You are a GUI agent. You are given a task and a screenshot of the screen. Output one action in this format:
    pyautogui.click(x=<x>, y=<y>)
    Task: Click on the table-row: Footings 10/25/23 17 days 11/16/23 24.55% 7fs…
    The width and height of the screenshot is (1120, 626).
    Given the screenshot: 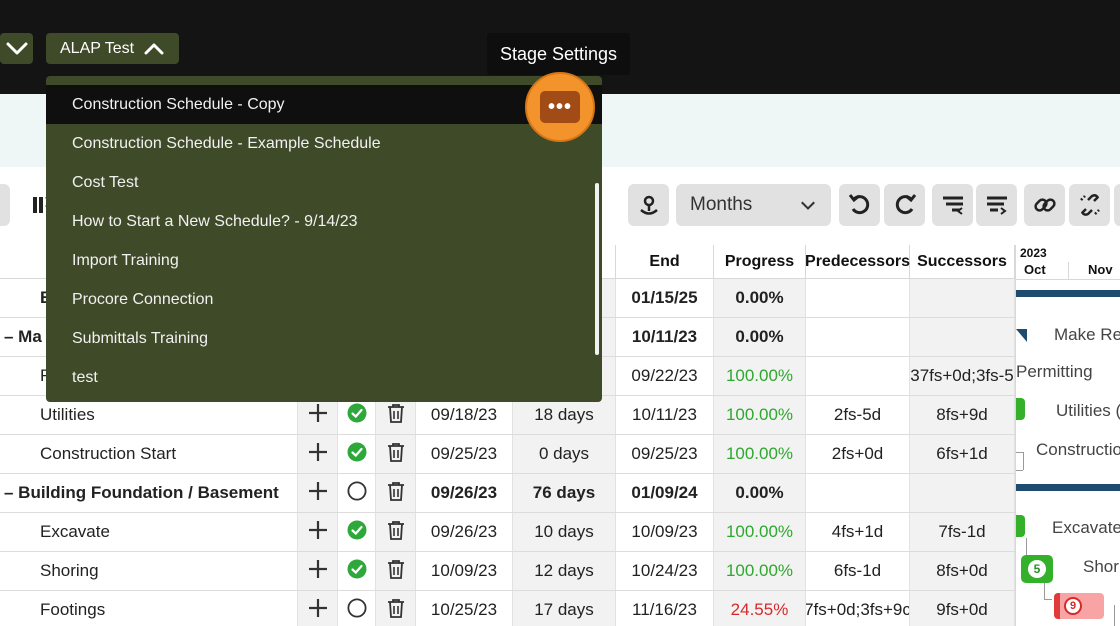 What is the action you would take?
    pyautogui.click(x=507, y=608)
    